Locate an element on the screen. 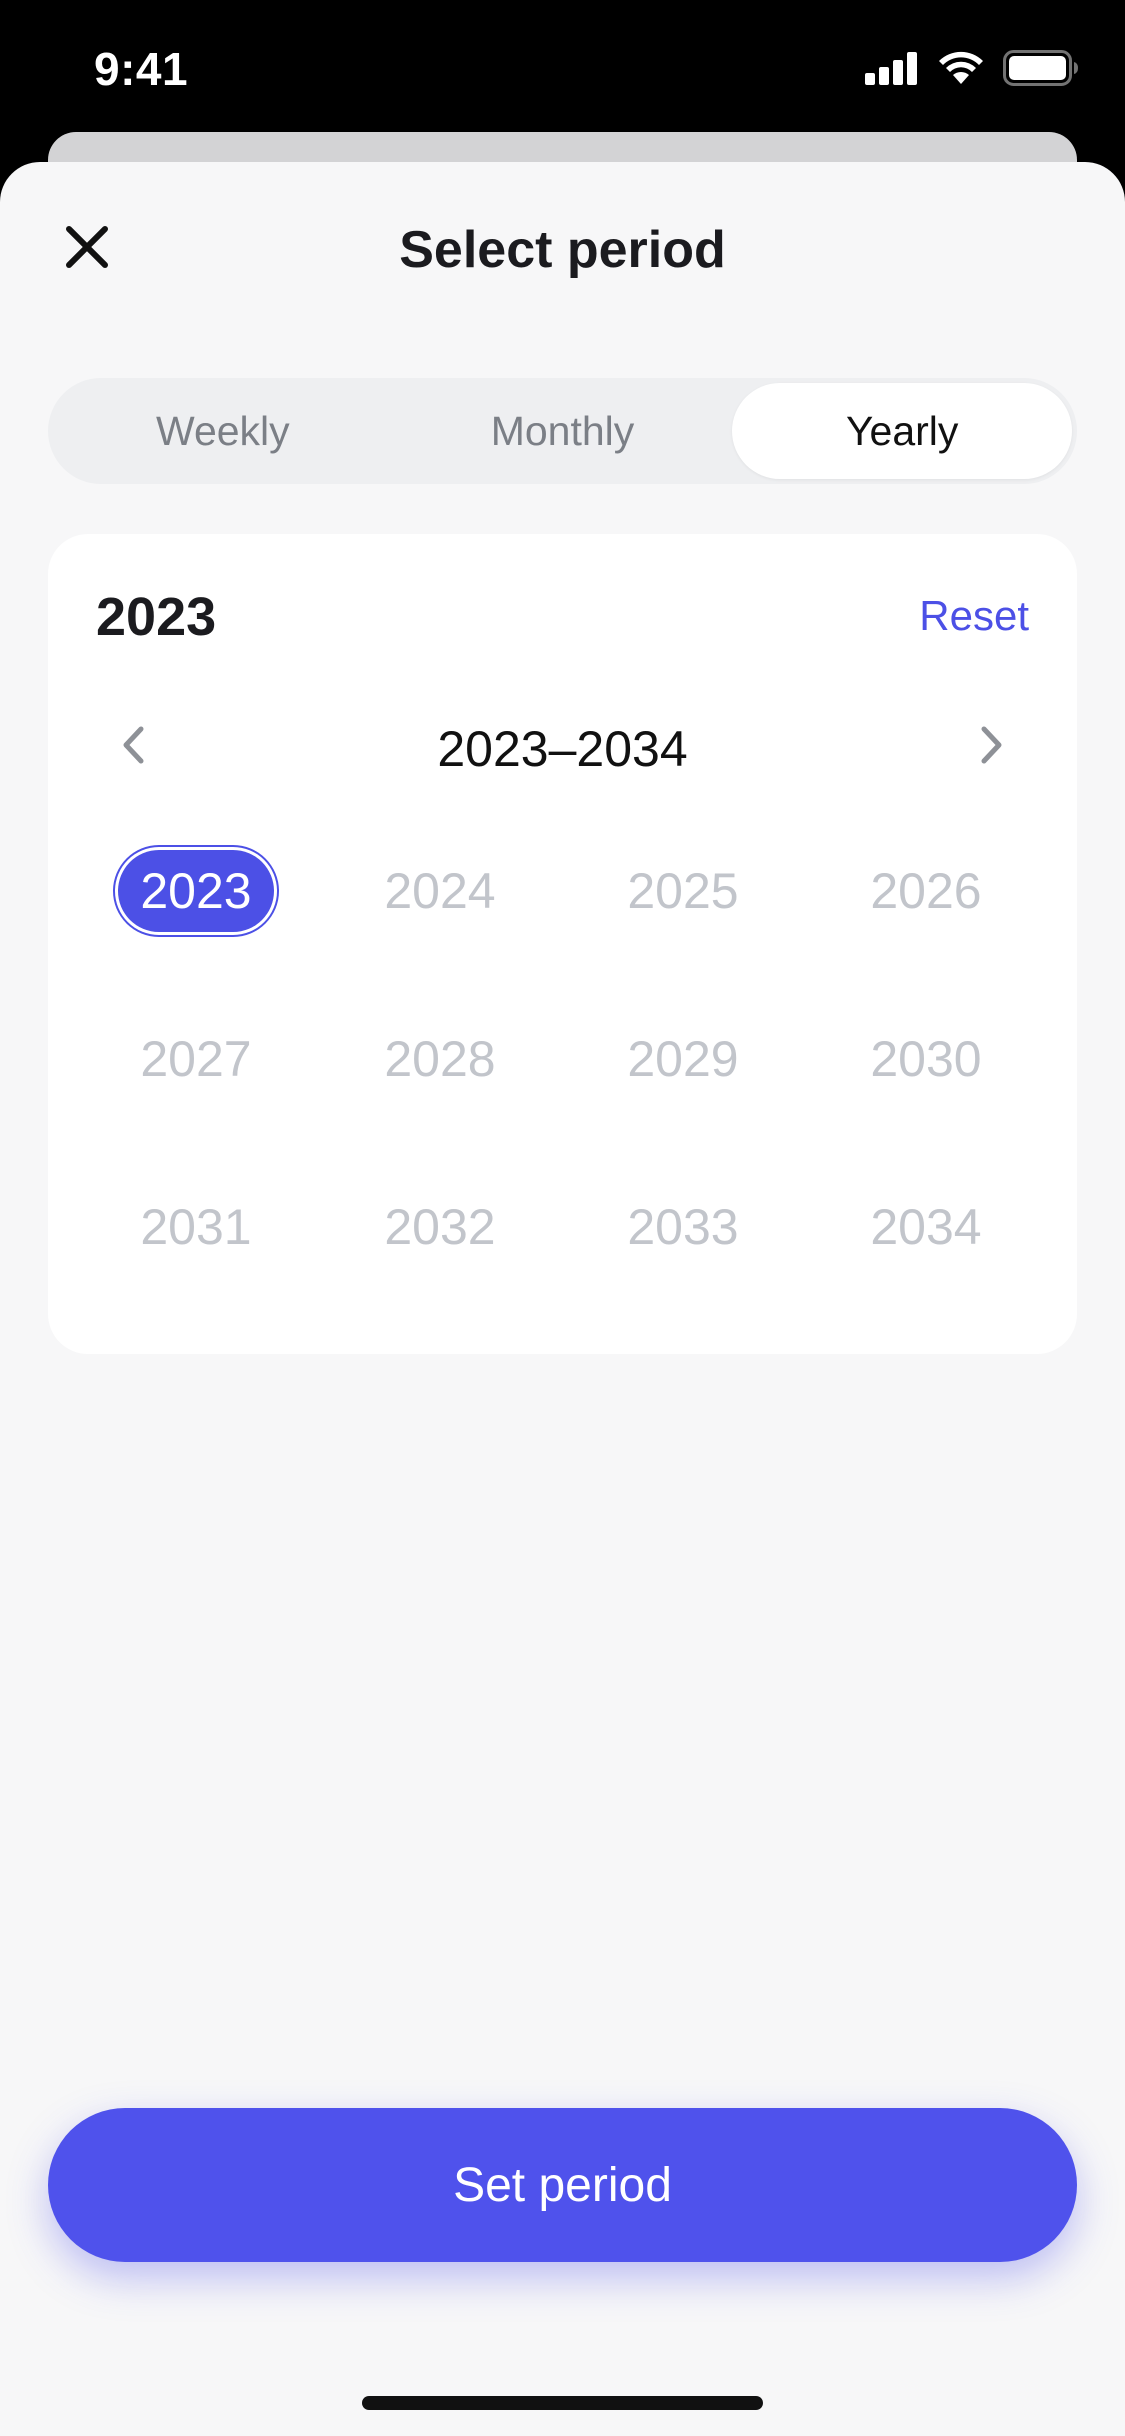  reset-button: Reset is located at coordinates (974, 616).